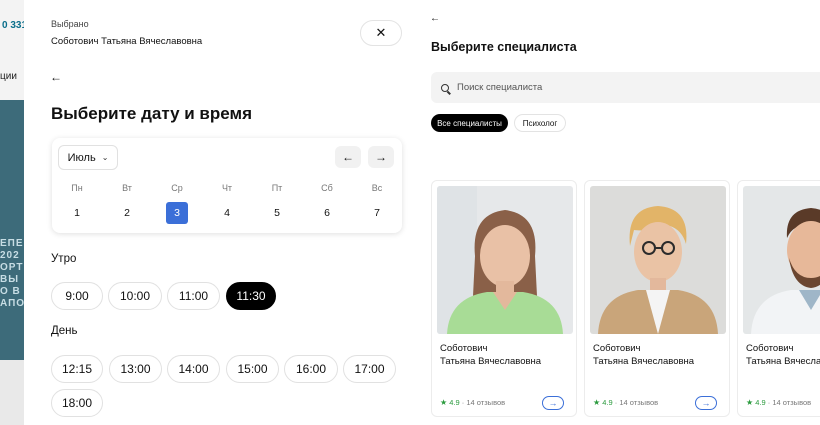  I want to click on calendar-day-selected: 3, so click(177, 213).